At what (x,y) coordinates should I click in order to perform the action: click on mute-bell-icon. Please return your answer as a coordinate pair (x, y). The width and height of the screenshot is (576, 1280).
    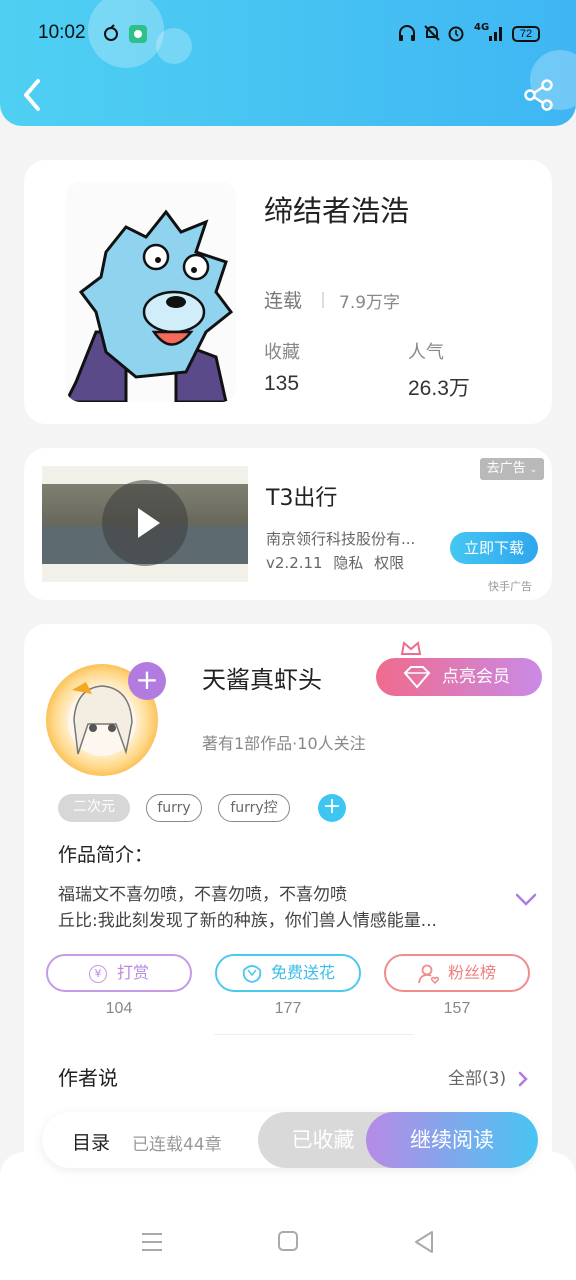
    Looking at the image, I should click on (432, 35).